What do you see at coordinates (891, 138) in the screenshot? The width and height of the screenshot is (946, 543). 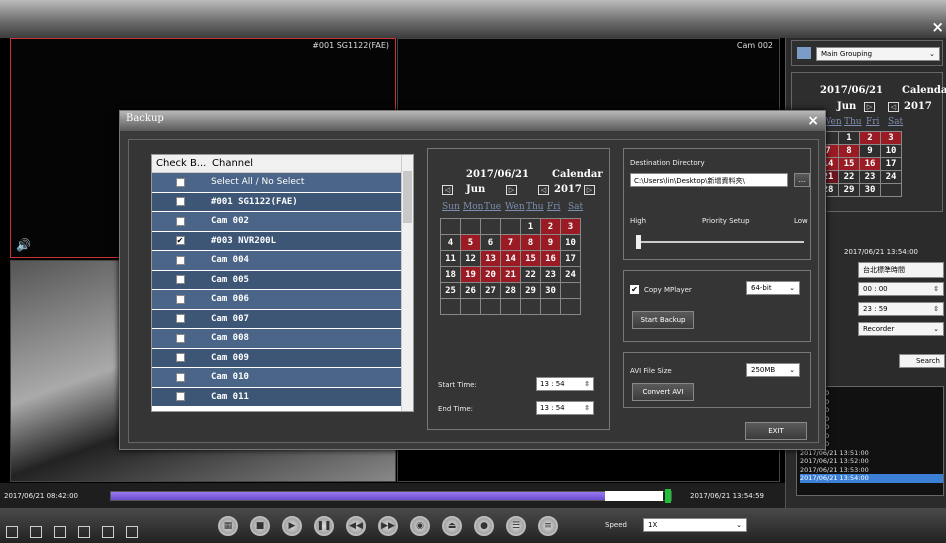 I see `mini-calendar-day: 3` at bounding box center [891, 138].